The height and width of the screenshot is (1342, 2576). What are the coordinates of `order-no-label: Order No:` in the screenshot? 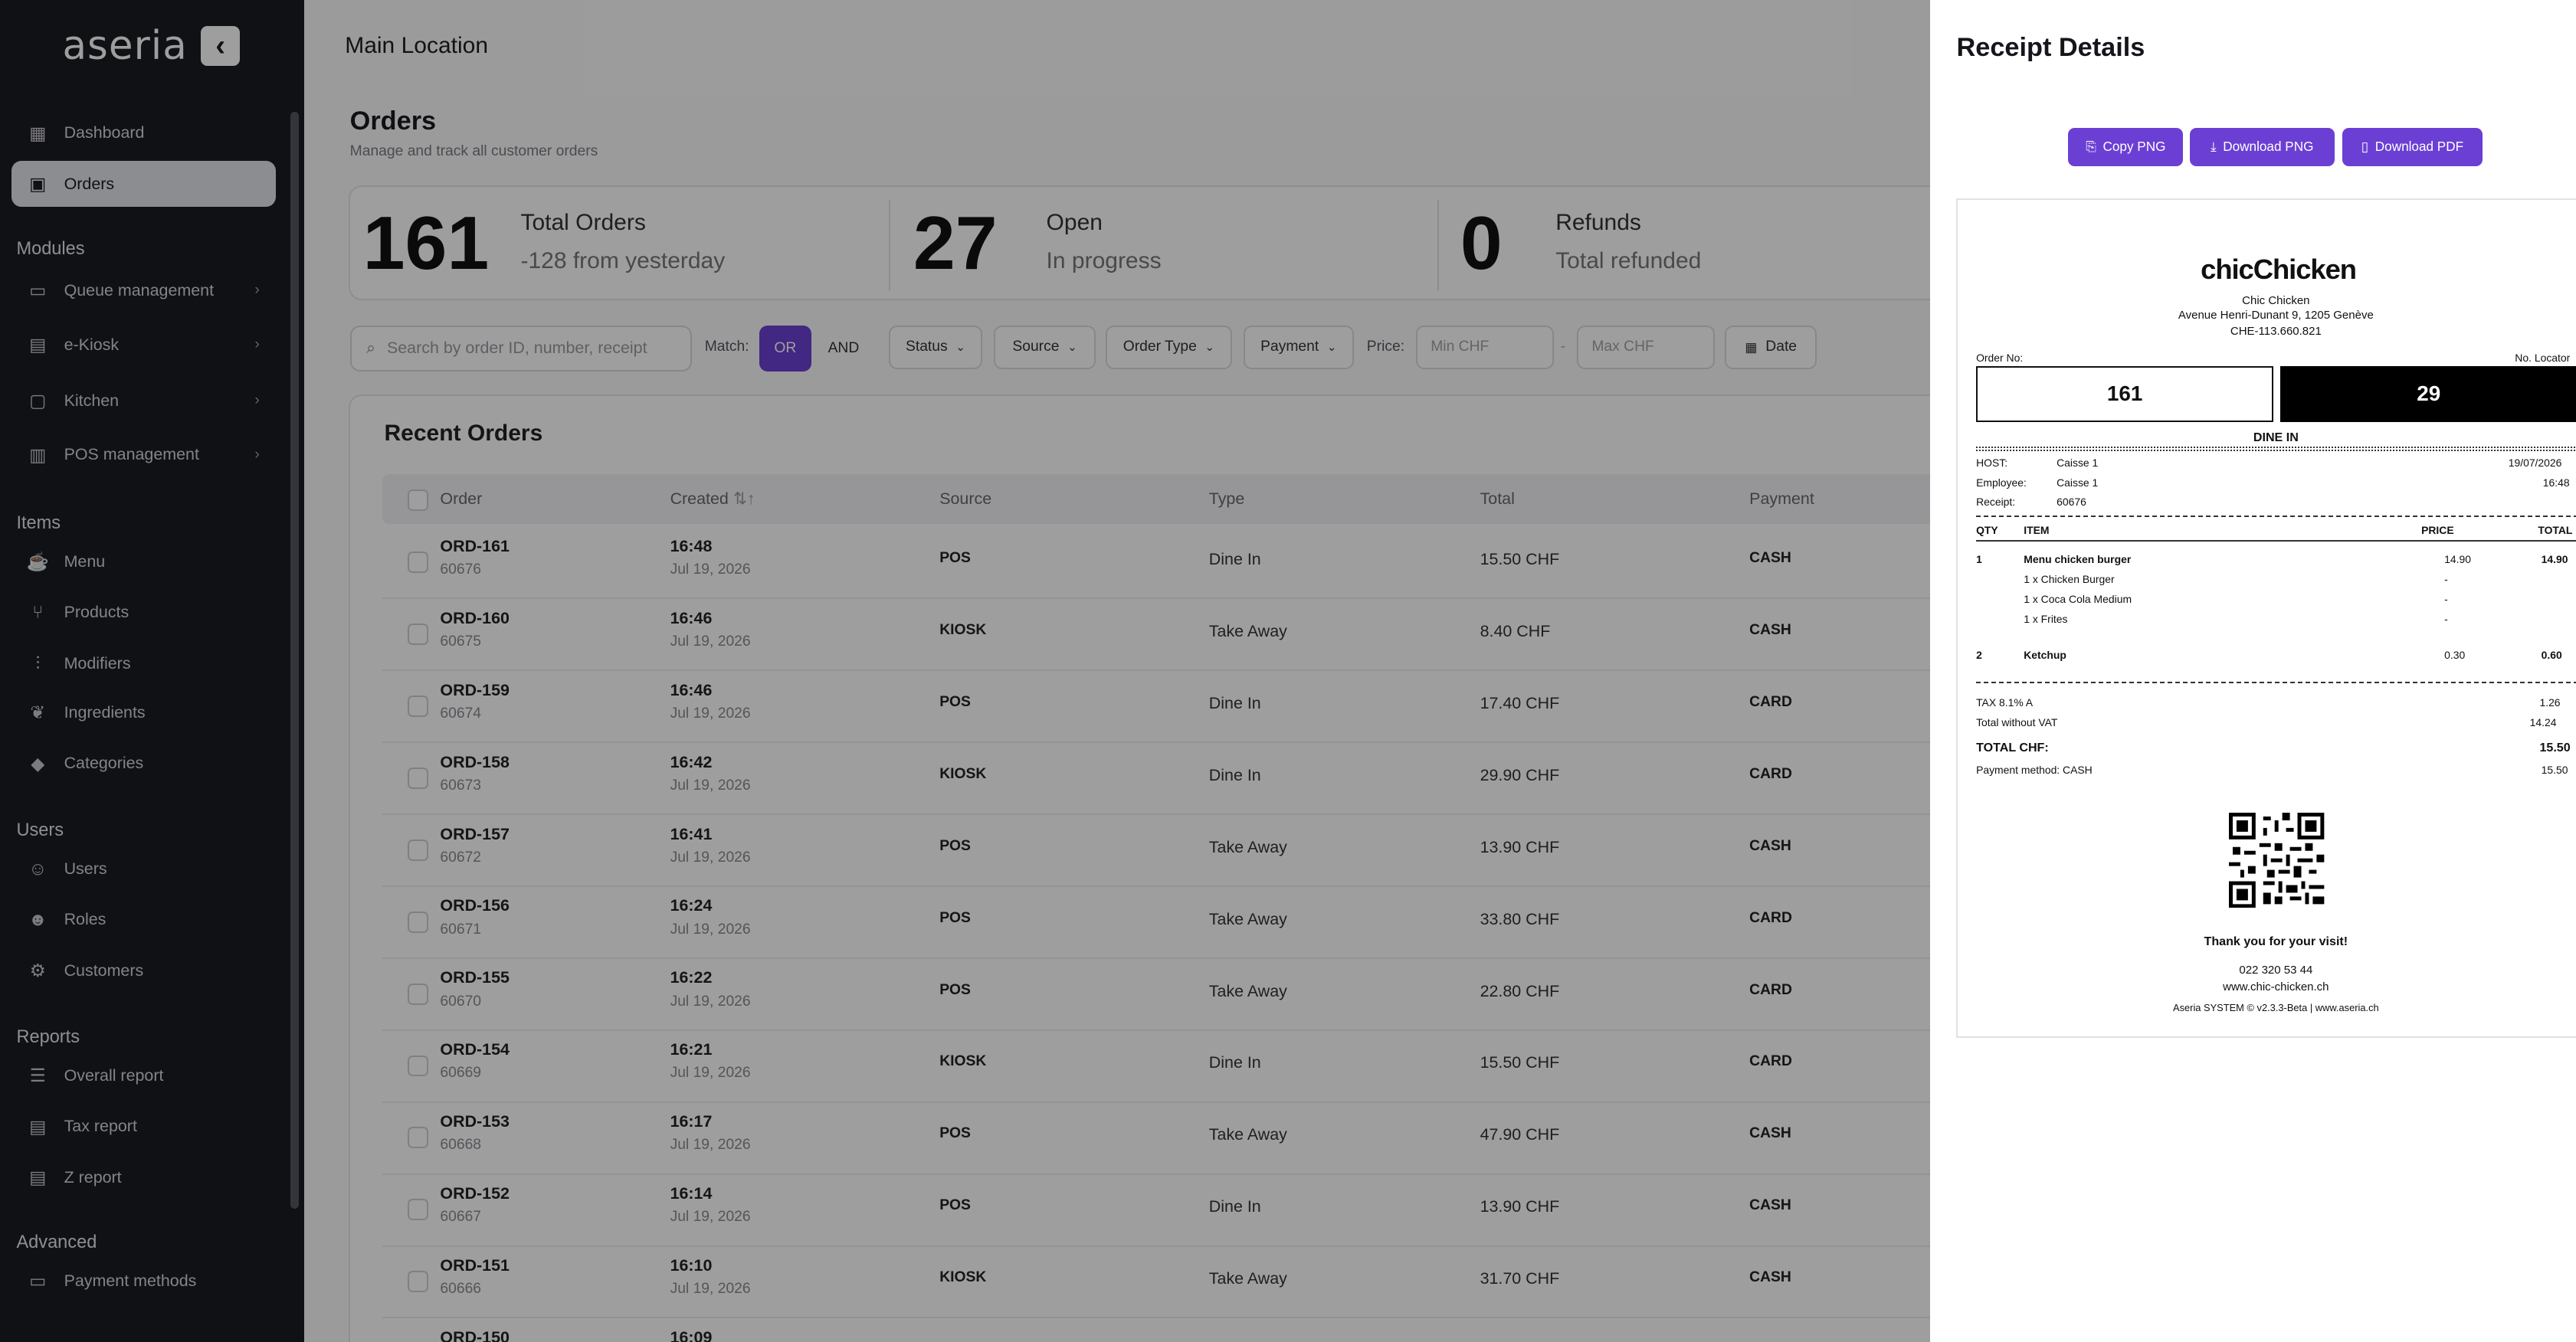 It's located at (2000, 357).